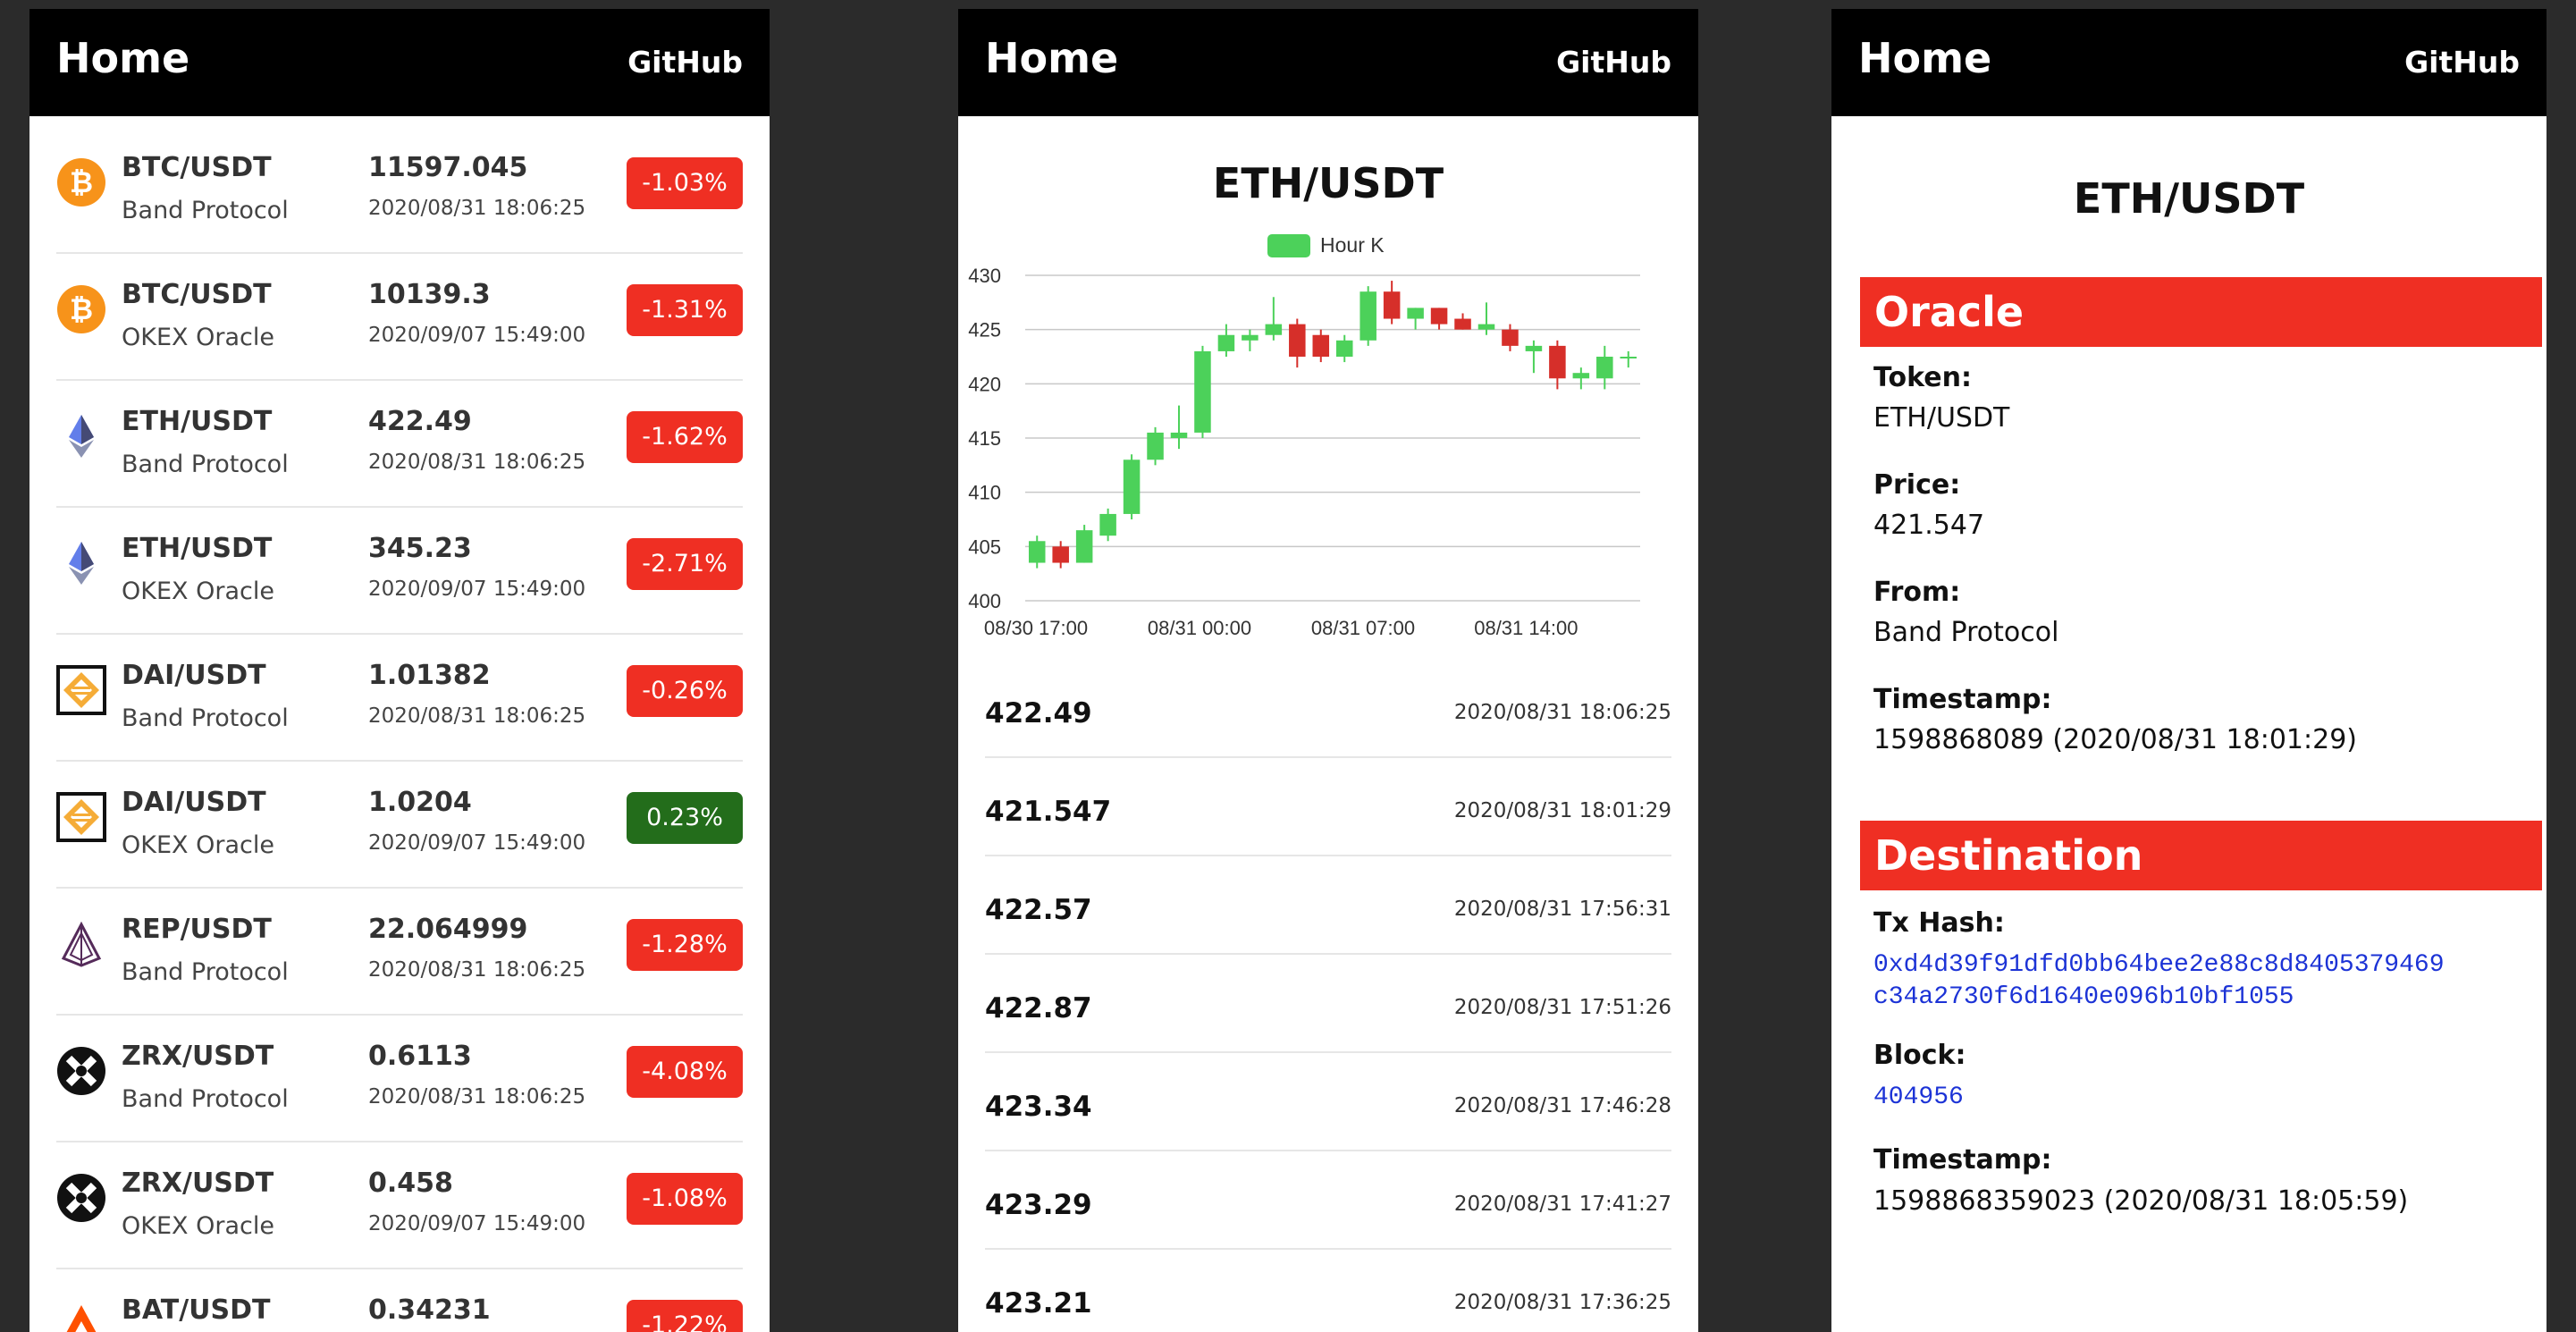 This screenshot has height=1332, width=2576. Describe the element at coordinates (985, 493) in the screenshot. I see `y-tick-label: 410` at that location.